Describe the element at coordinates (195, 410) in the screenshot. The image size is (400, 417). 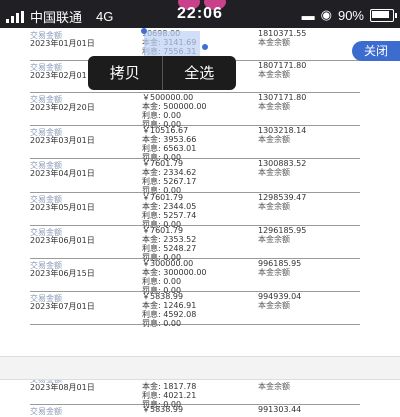
I see `transaction-row: 交易金额 ￥5838.99 991303.44` at that location.